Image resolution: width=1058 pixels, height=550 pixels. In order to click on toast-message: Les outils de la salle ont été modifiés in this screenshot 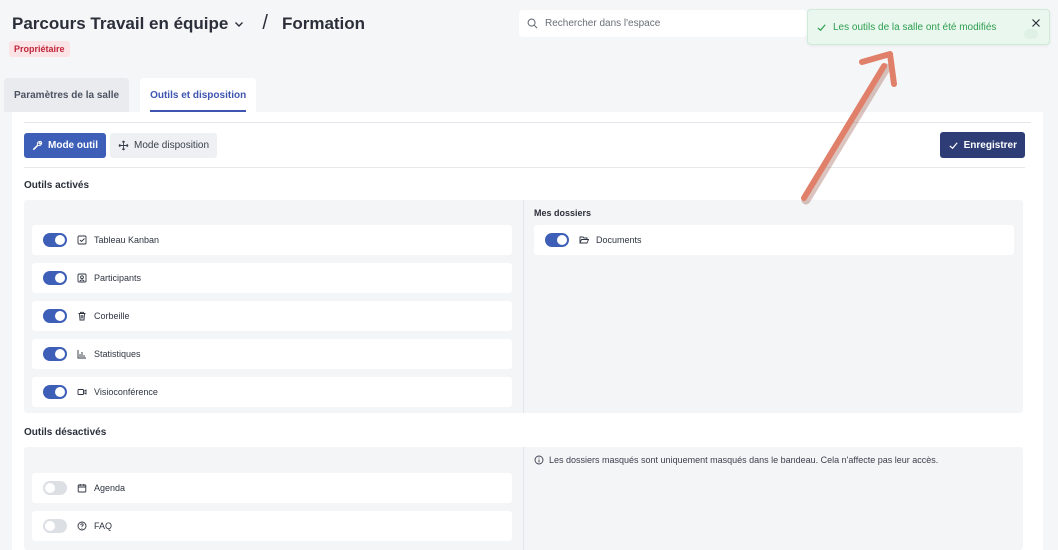, I will do `click(915, 27)`.